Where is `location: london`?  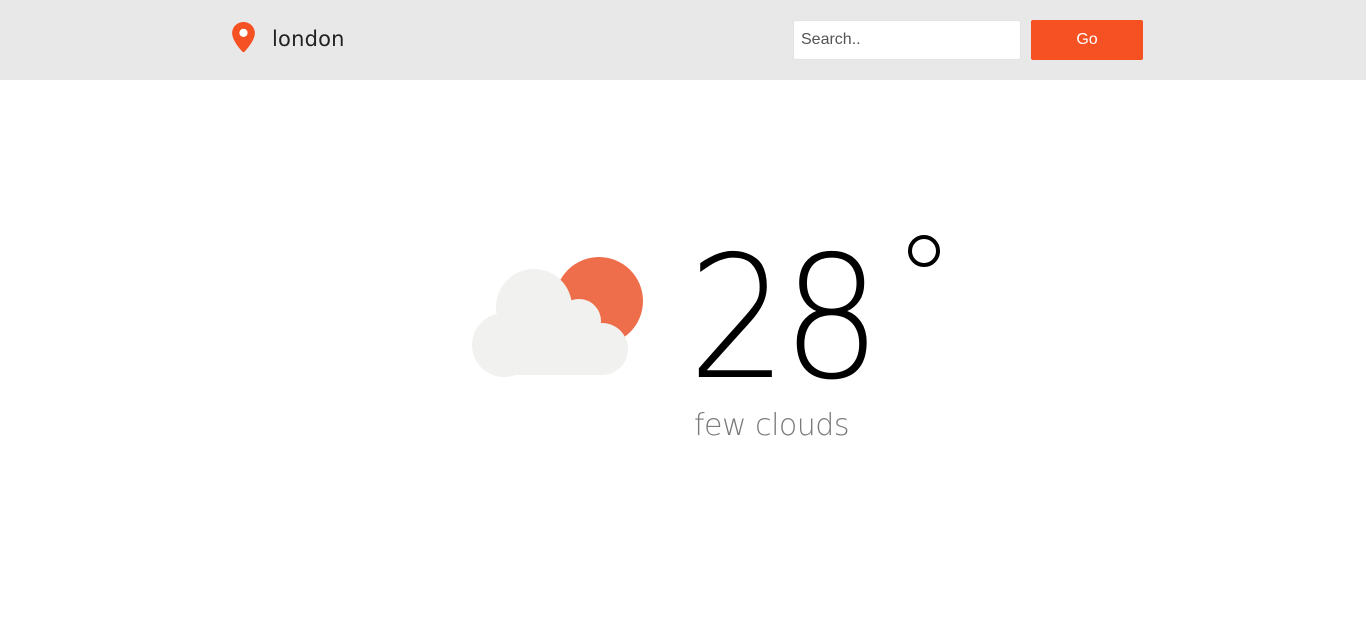 location: london is located at coordinates (288, 37).